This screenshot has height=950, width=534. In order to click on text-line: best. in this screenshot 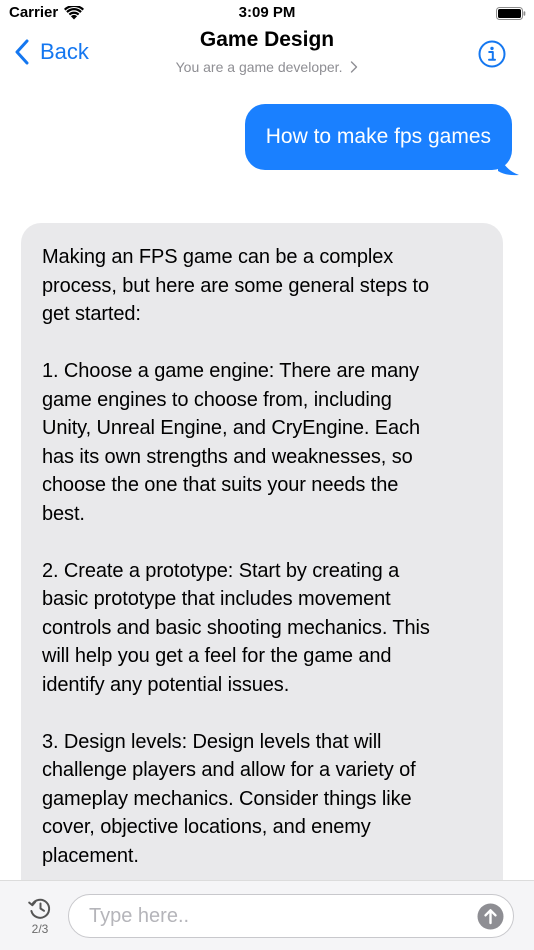, I will do `click(63, 513)`.